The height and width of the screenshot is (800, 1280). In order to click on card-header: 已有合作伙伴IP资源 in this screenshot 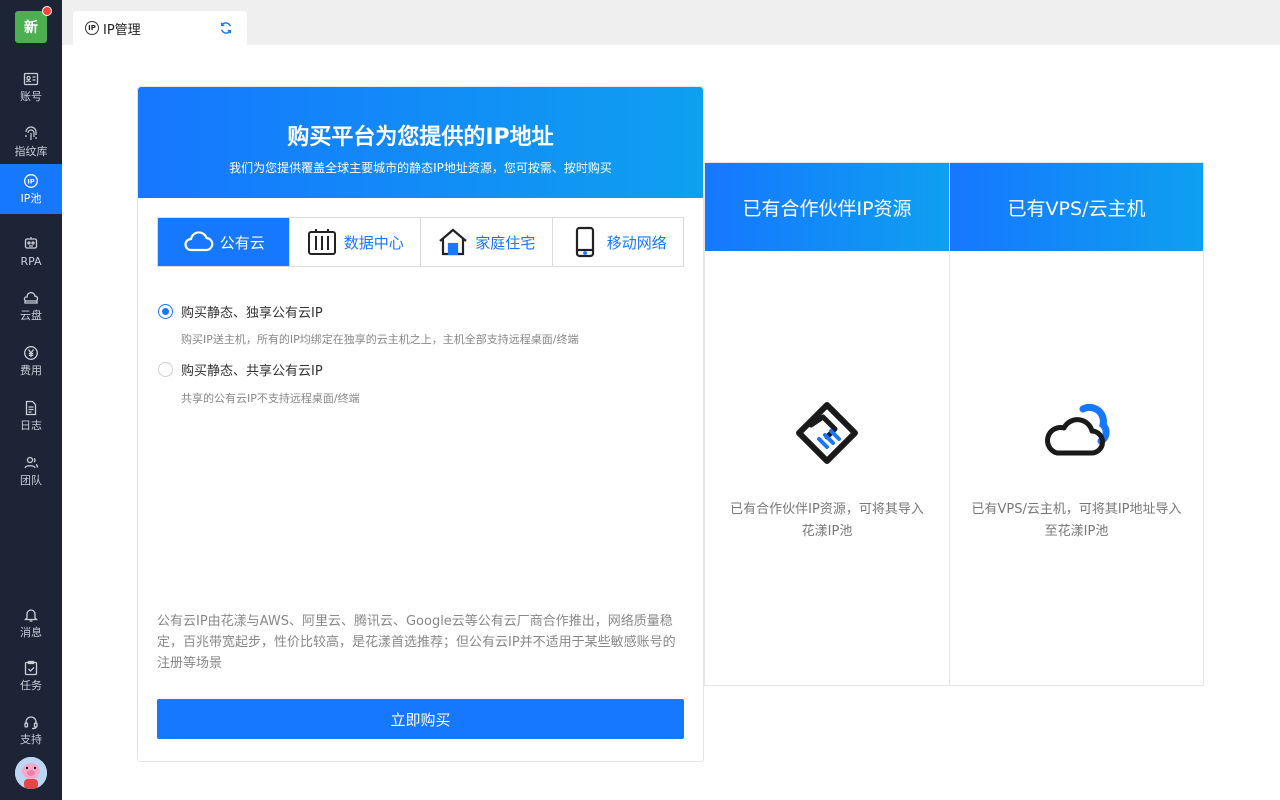, I will do `click(827, 207)`.